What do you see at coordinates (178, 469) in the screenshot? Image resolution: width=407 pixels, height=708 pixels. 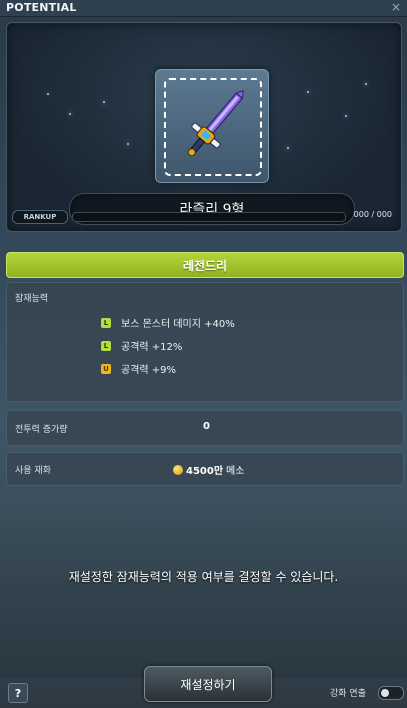 I see `meso-icon` at bounding box center [178, 469].